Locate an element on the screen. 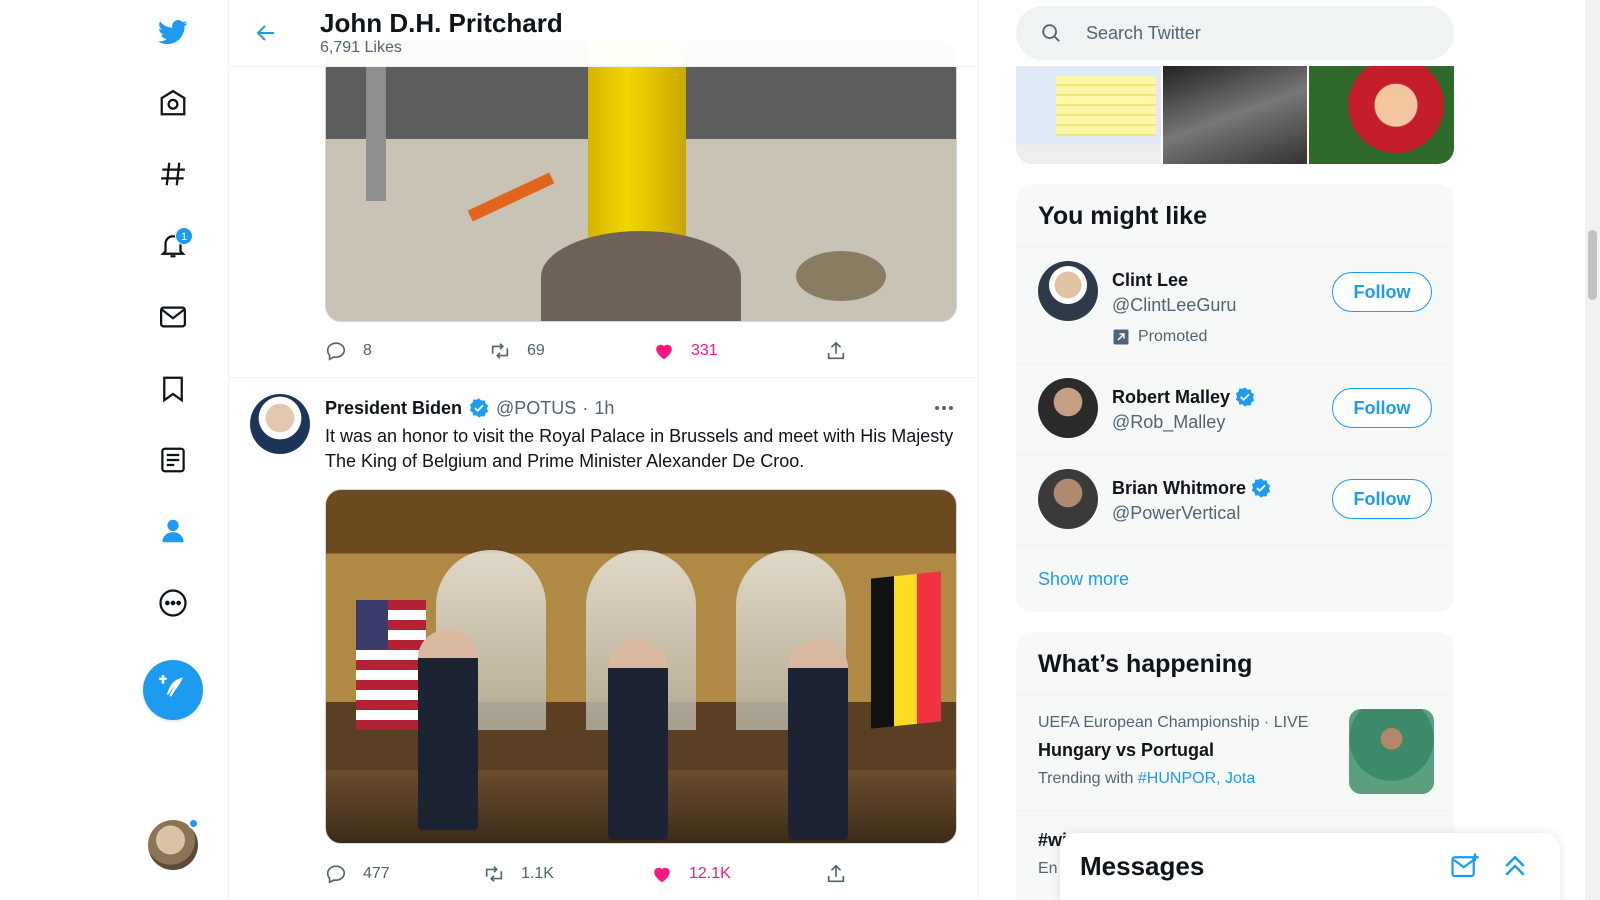 The height and width of the screenshot is (900, 1600). tweet-author-avatar is located at coordinates (280, 424).